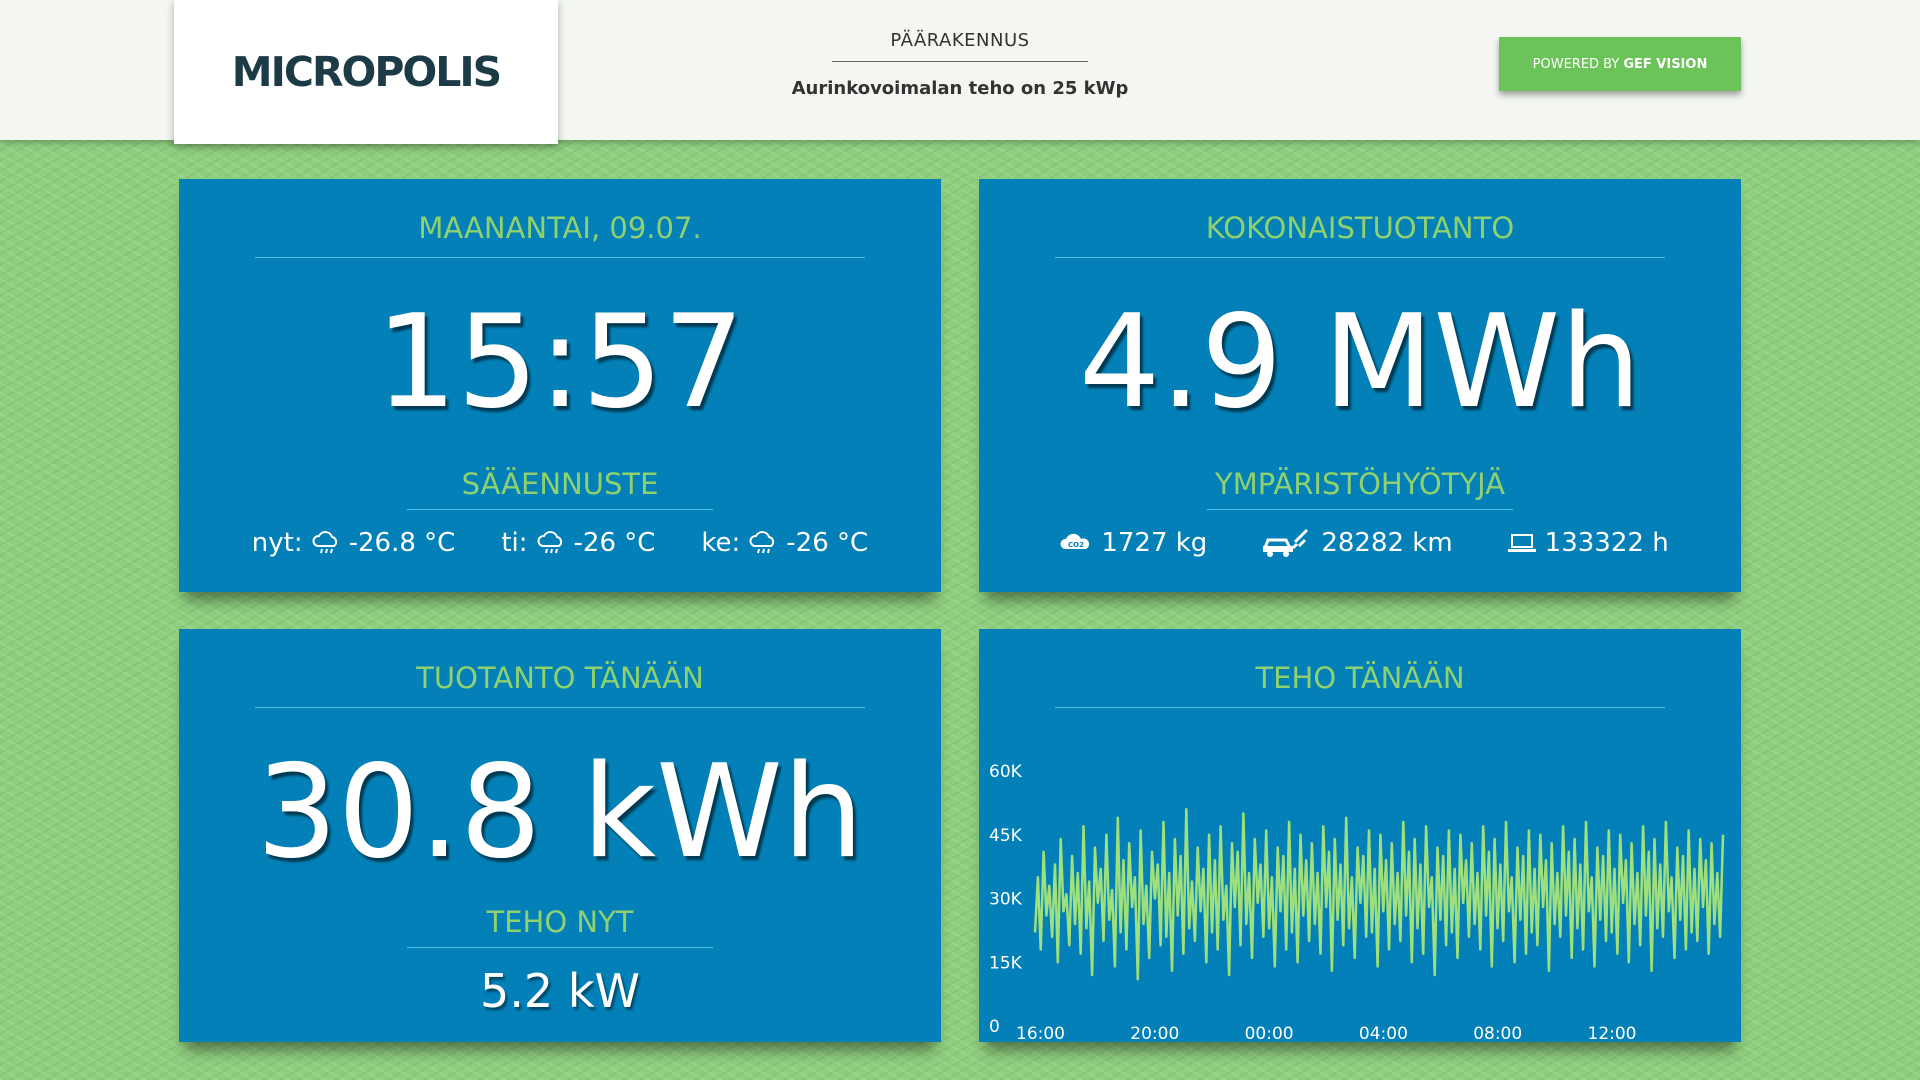 Image resolution: width=1920 pixels, height=1080 pixels. I want to click on site-title: PÄÄRAKENNUS, so click(960, 46).